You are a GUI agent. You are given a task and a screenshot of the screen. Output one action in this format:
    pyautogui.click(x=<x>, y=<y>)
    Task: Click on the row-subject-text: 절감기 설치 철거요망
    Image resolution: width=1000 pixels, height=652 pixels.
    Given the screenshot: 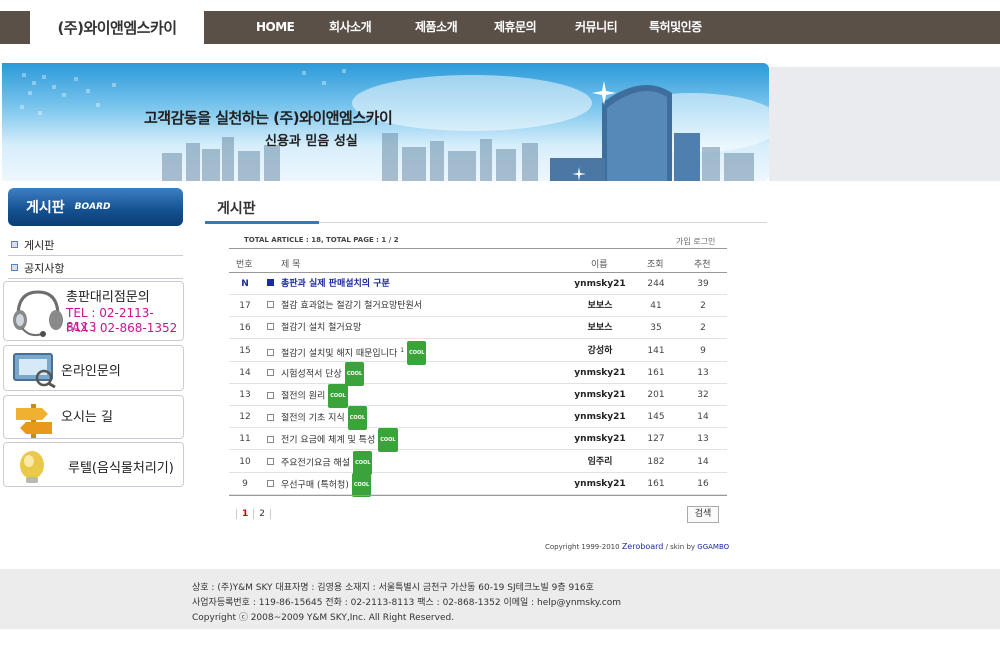 What is the action you would take?
    pyautogui.click(x=321, y=328)
    